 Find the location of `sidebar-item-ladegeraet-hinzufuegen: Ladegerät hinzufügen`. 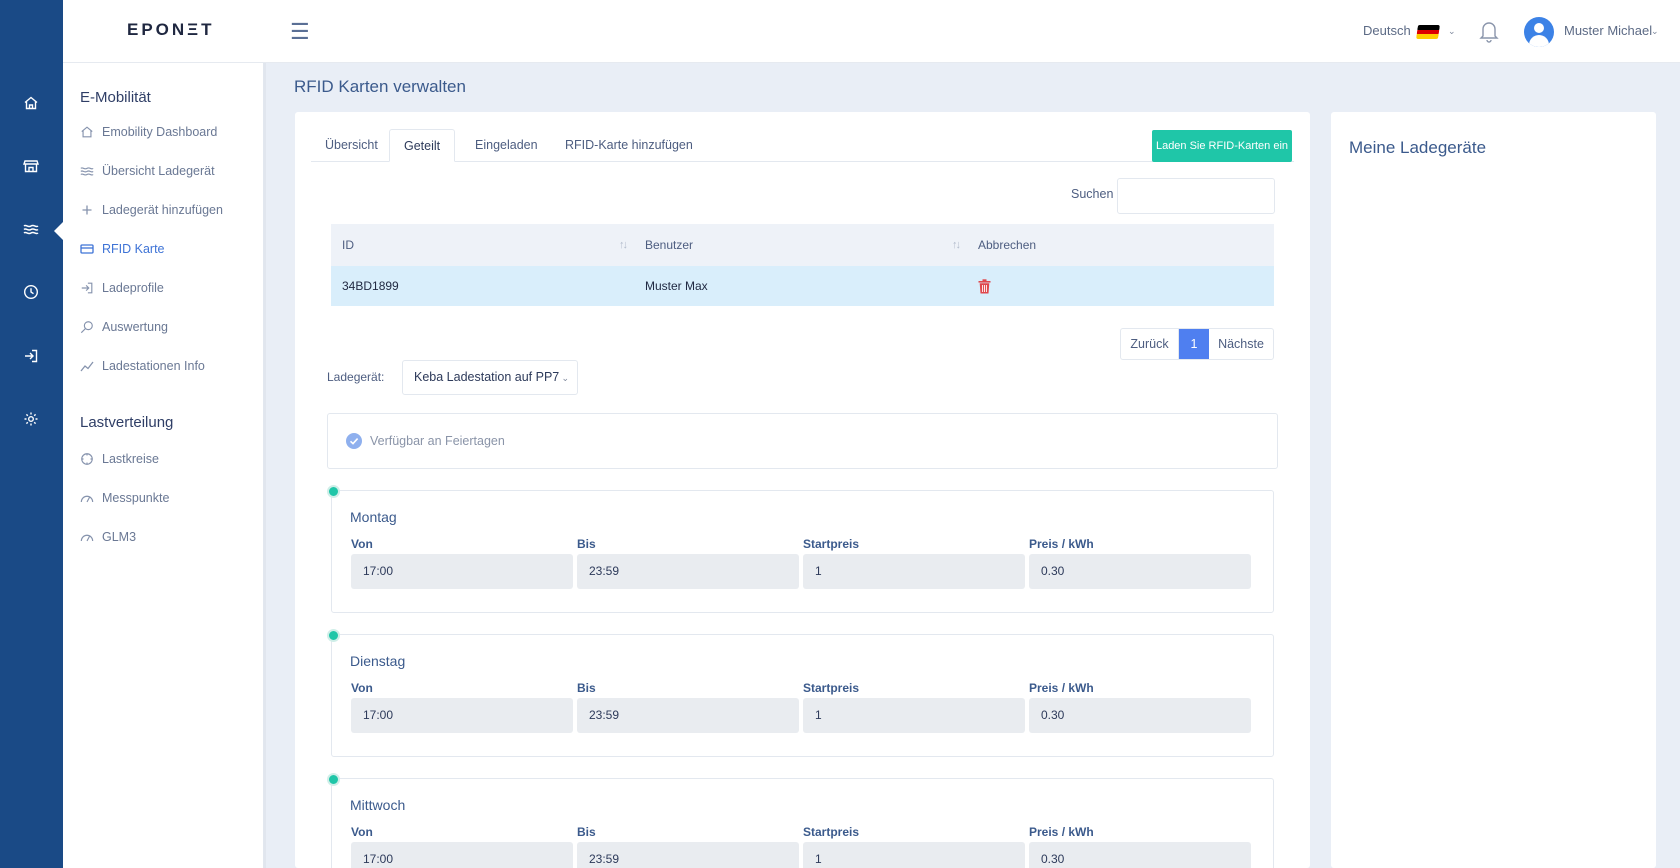

sidebar-item-ladegeraet-hinzufuegen: Ladegerät hinzufügen is located at coordinates (151, 210).